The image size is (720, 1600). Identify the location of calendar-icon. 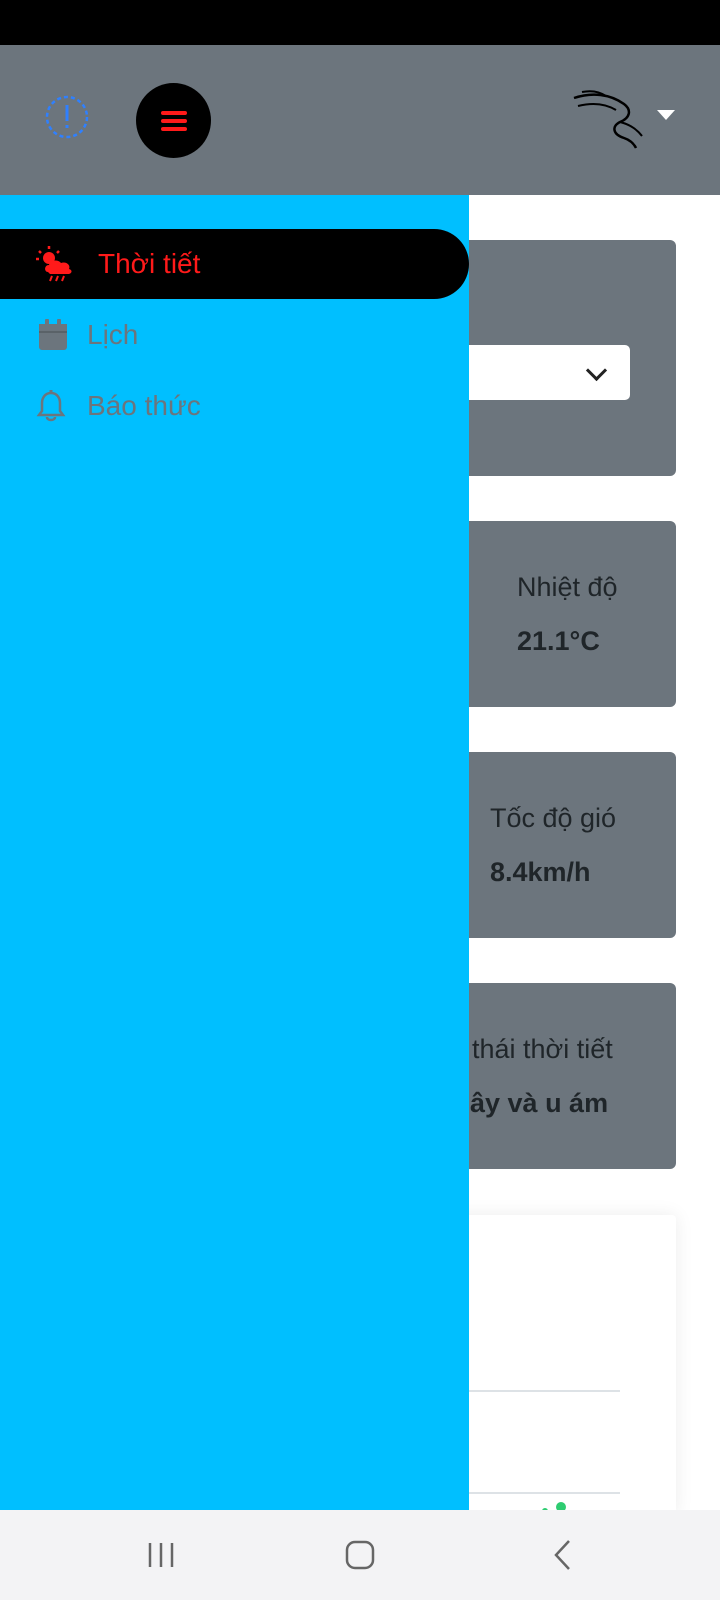
(53, 335).